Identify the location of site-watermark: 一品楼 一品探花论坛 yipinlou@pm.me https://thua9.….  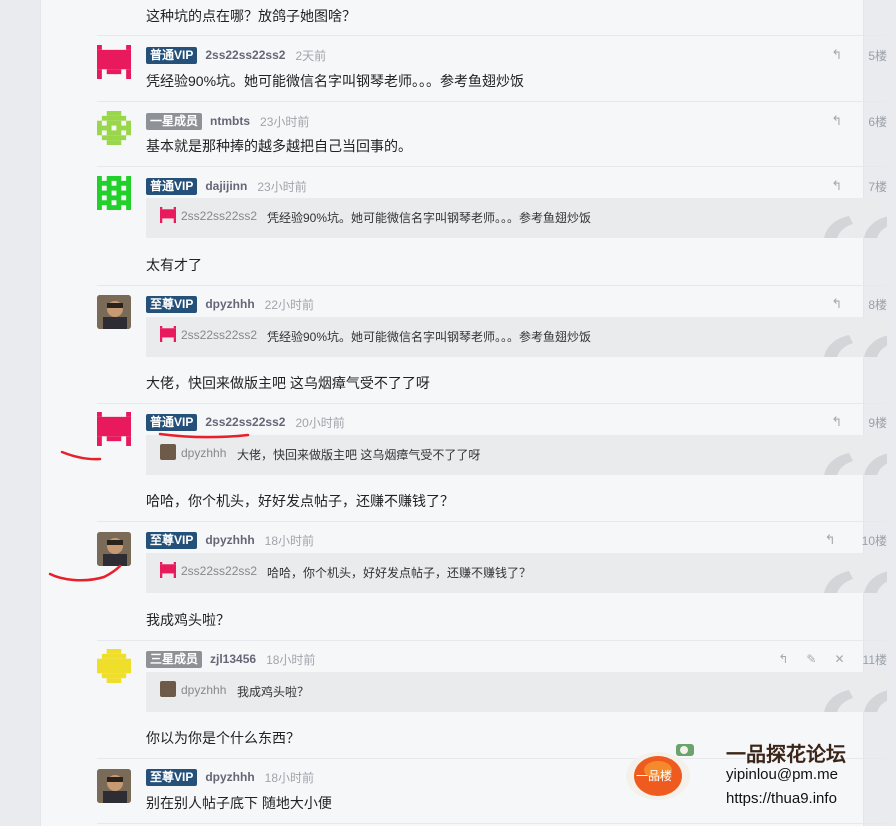
(742, 778).